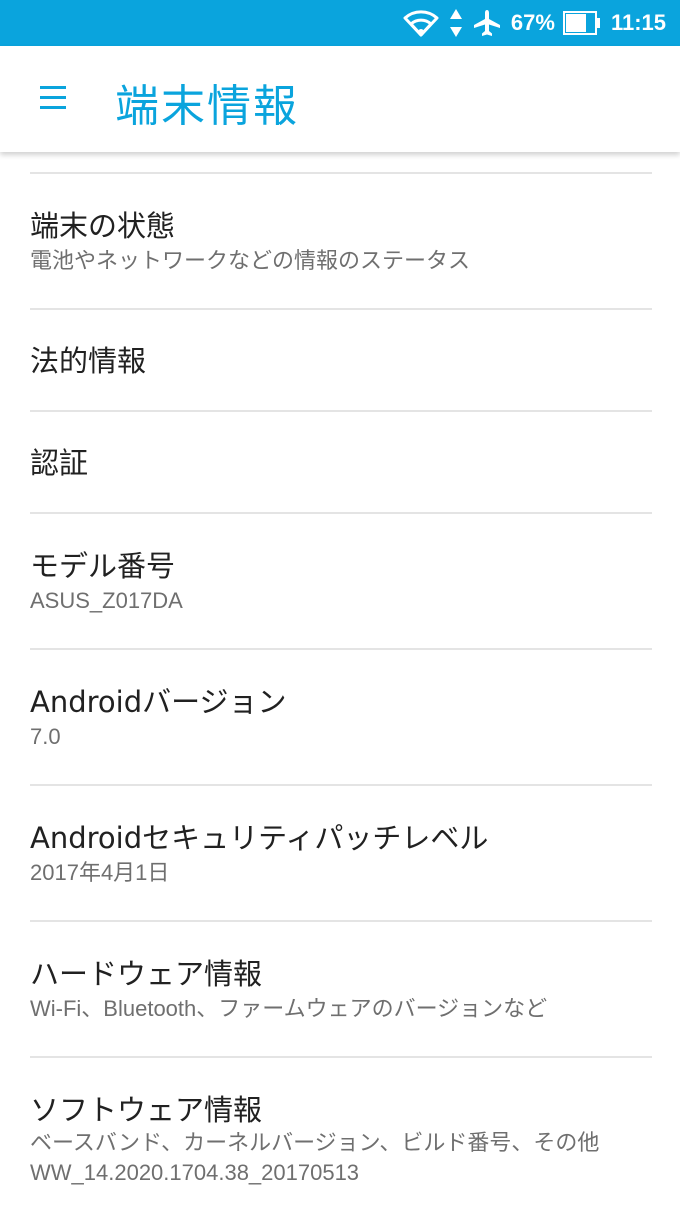 The height and width of the screenshot is (1228, 680). I want to click on airplane-icon, so click(487, 23).